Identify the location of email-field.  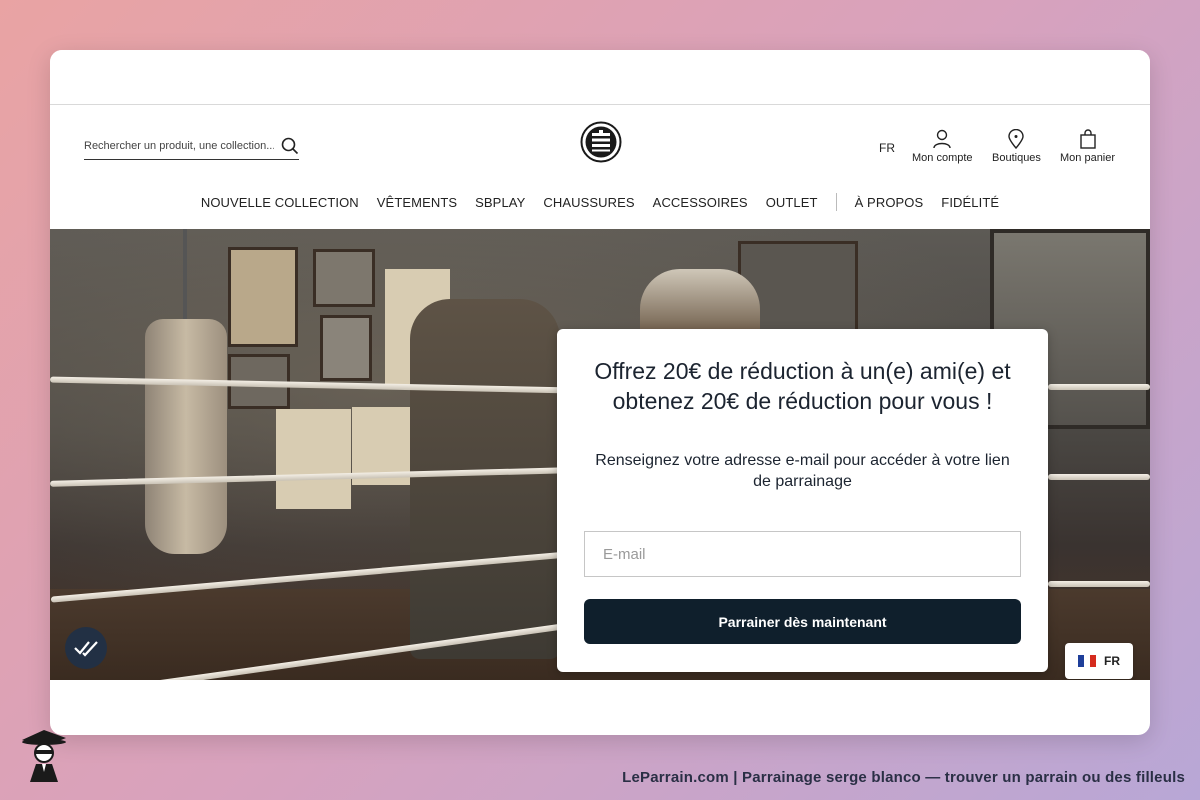
(802, 554).